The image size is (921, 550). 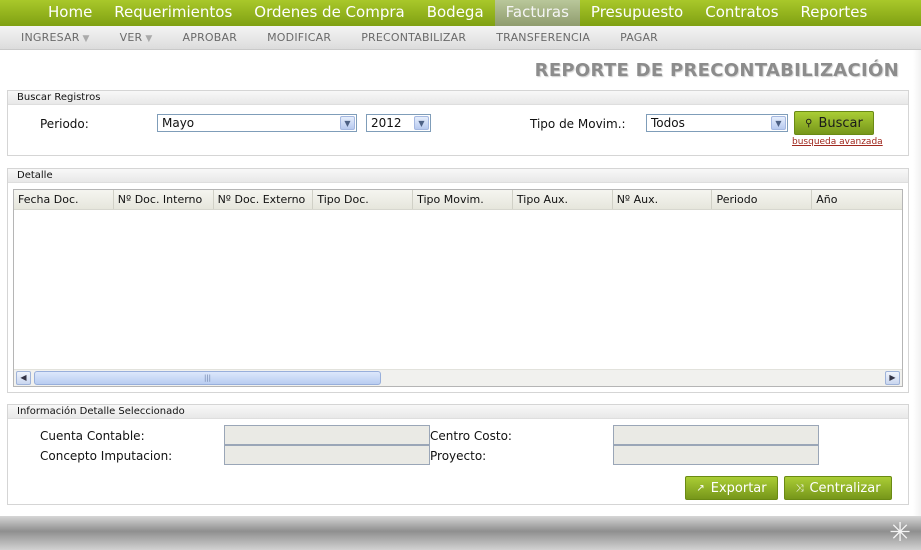 What do you see at coordinates (386, 123) in the screenshot?
I see `anio-select-value: 2012` at bounding box center [386, 123].